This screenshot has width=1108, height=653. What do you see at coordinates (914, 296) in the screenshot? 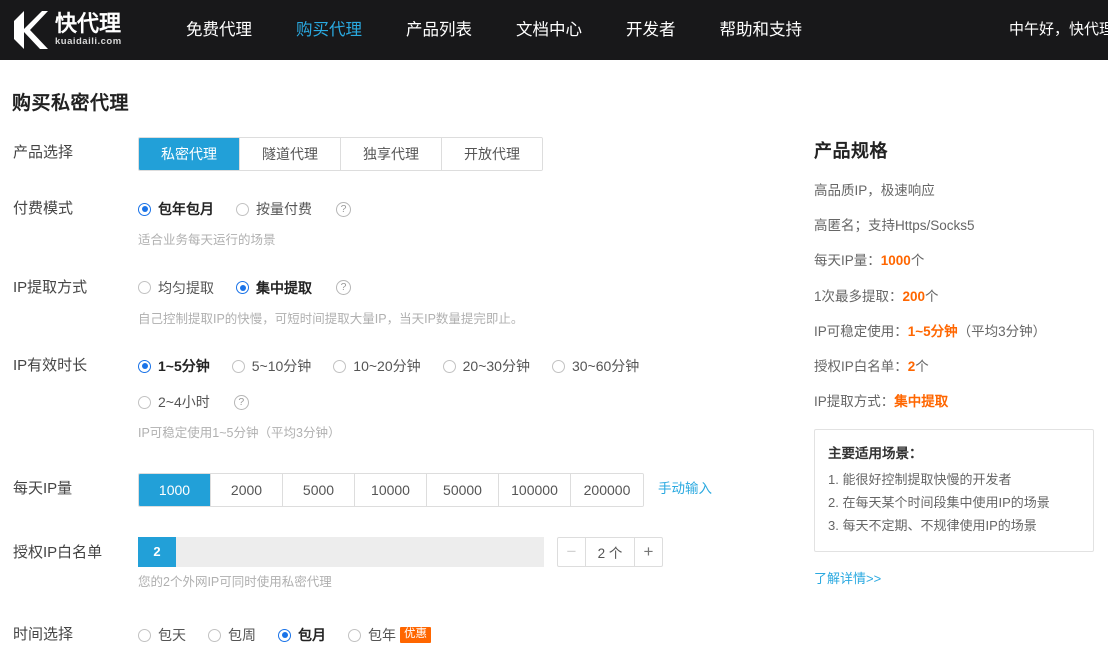
I see `spec-line-max-extract-value: 200` at bounding box center [914, 296].